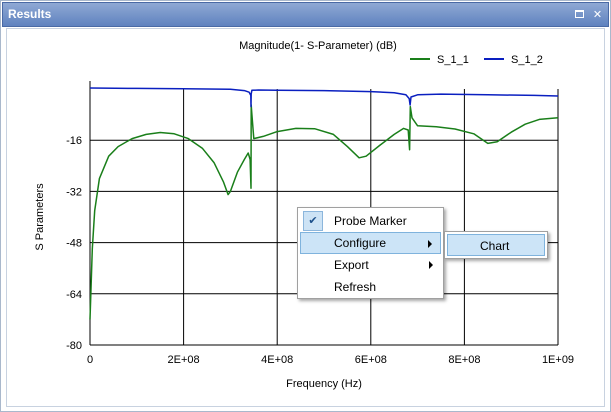  Describe the element at coordinates (74, 295) in the screenshot. I see `y-tick-label: -64` at that location.